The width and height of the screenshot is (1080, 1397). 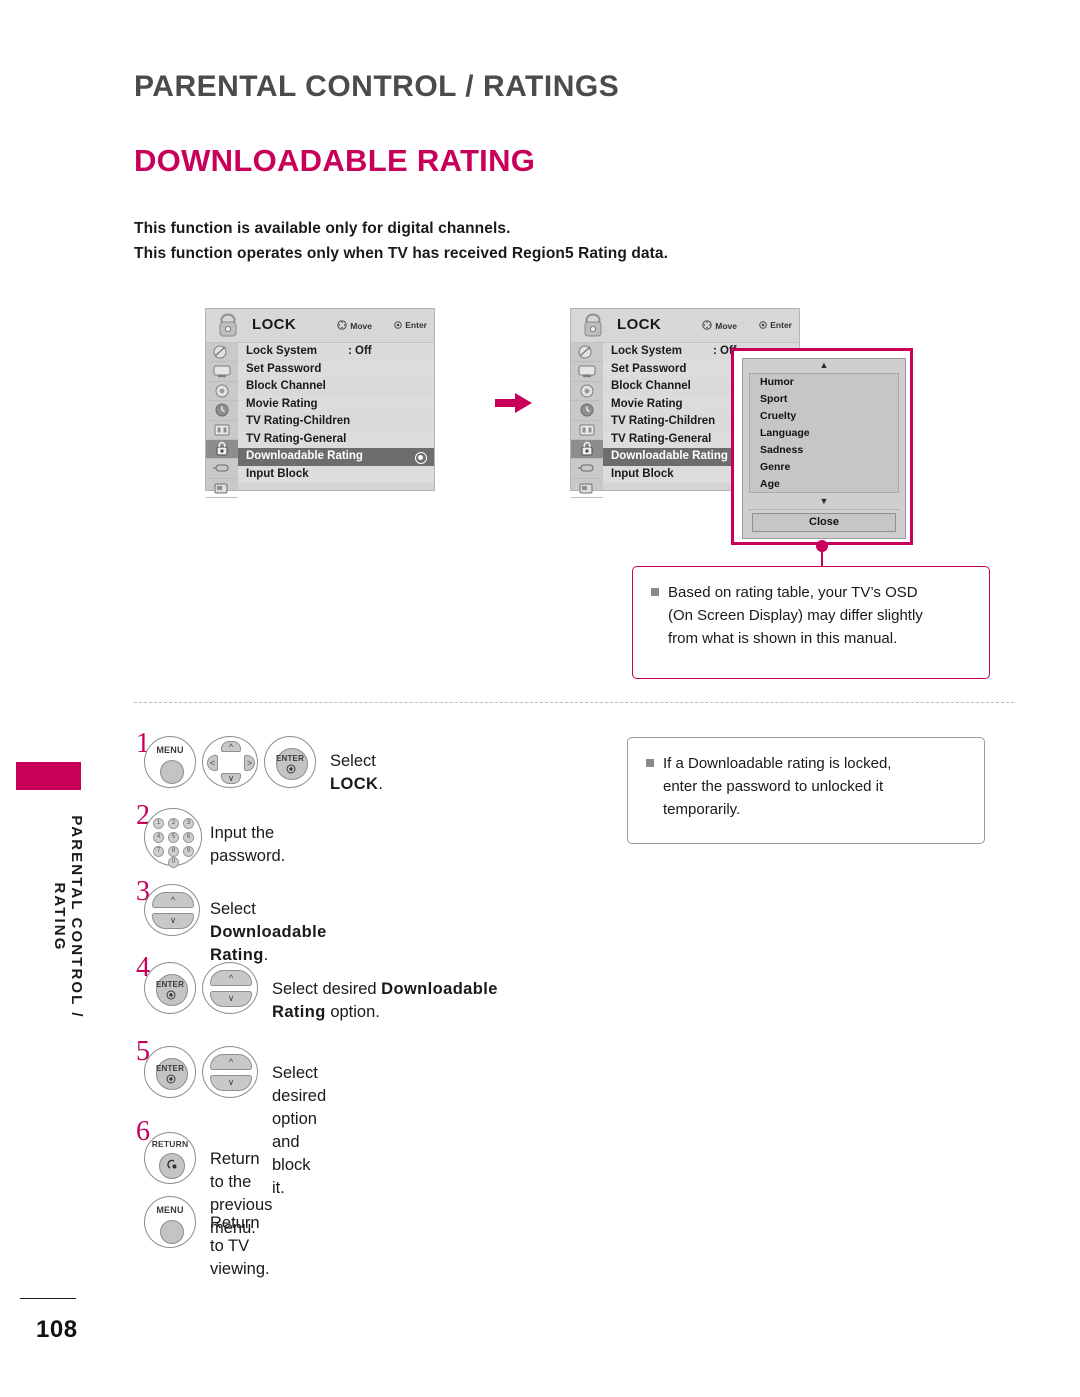 I want to click on osd-row-downloadable-rating: Downloadable Rating, so click(x=336, y=457).